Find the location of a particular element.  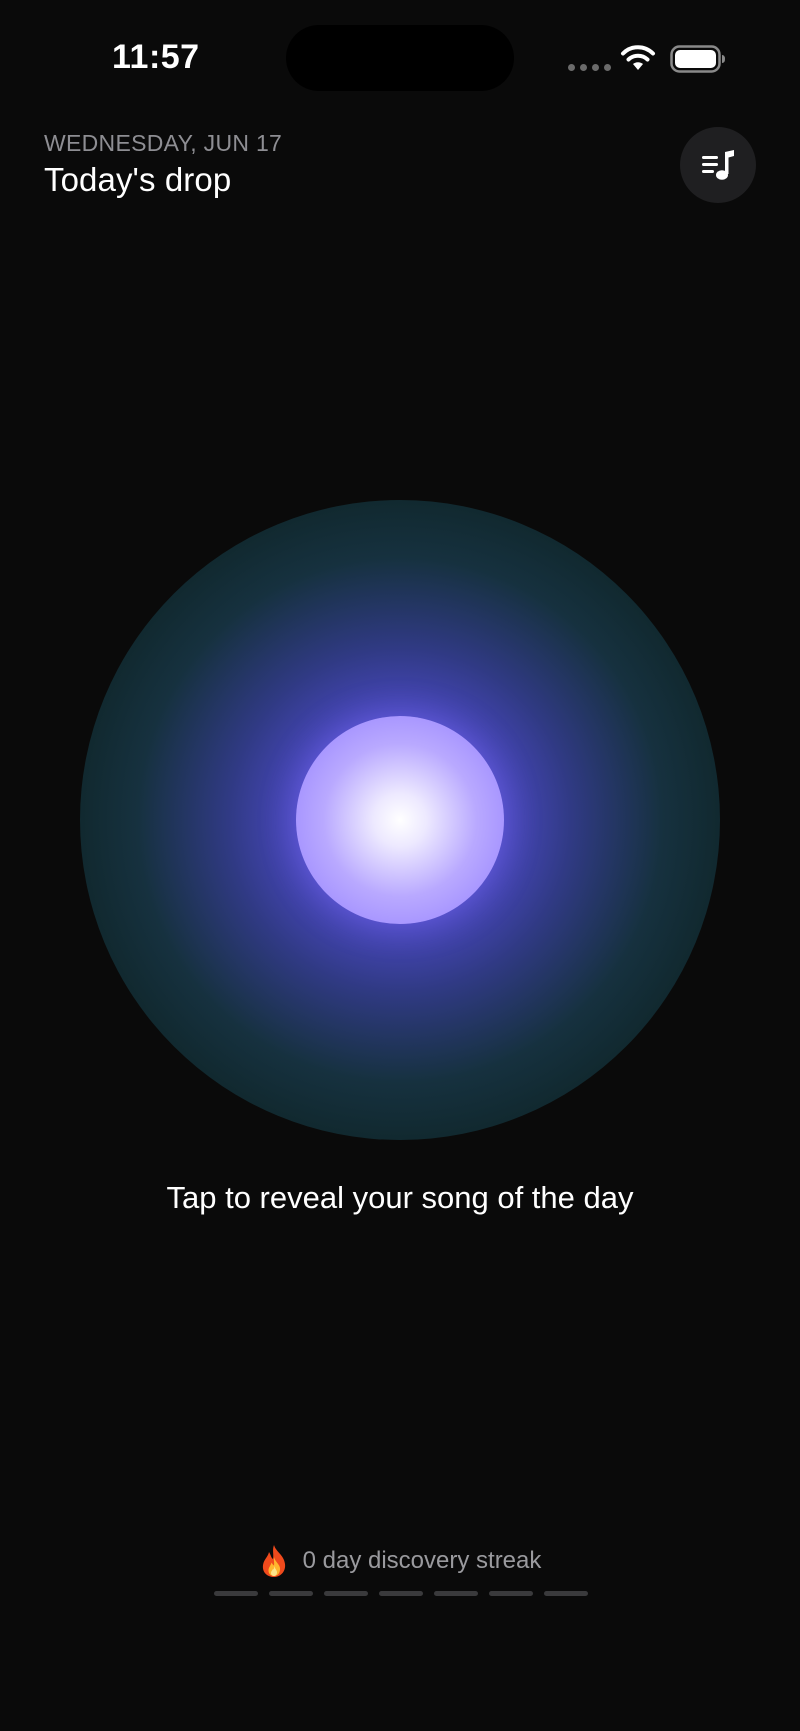

fire-icon is located at coordinates (273, 1561).